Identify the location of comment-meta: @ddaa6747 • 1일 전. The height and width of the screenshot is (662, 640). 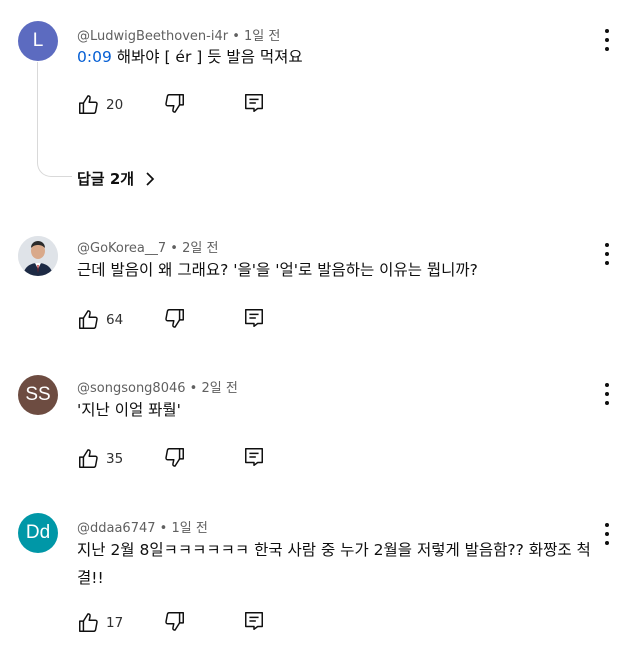
(142, 526).